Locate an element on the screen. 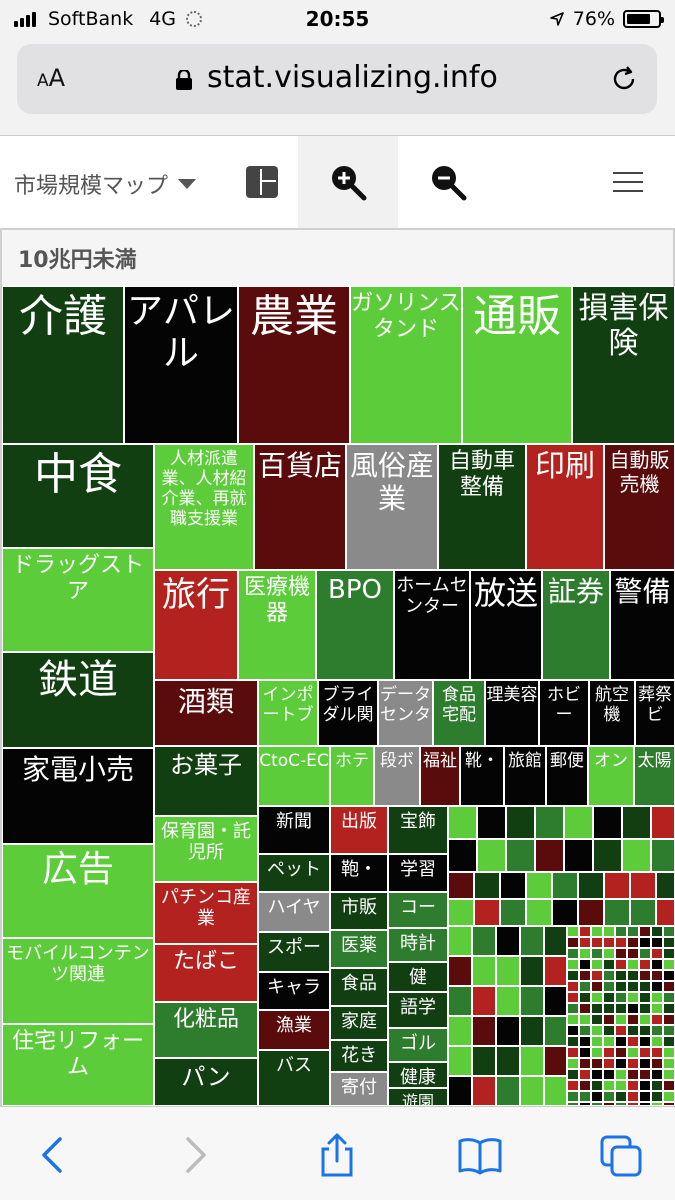  treemap-cell: スポー is located at coordinates (294, 952).